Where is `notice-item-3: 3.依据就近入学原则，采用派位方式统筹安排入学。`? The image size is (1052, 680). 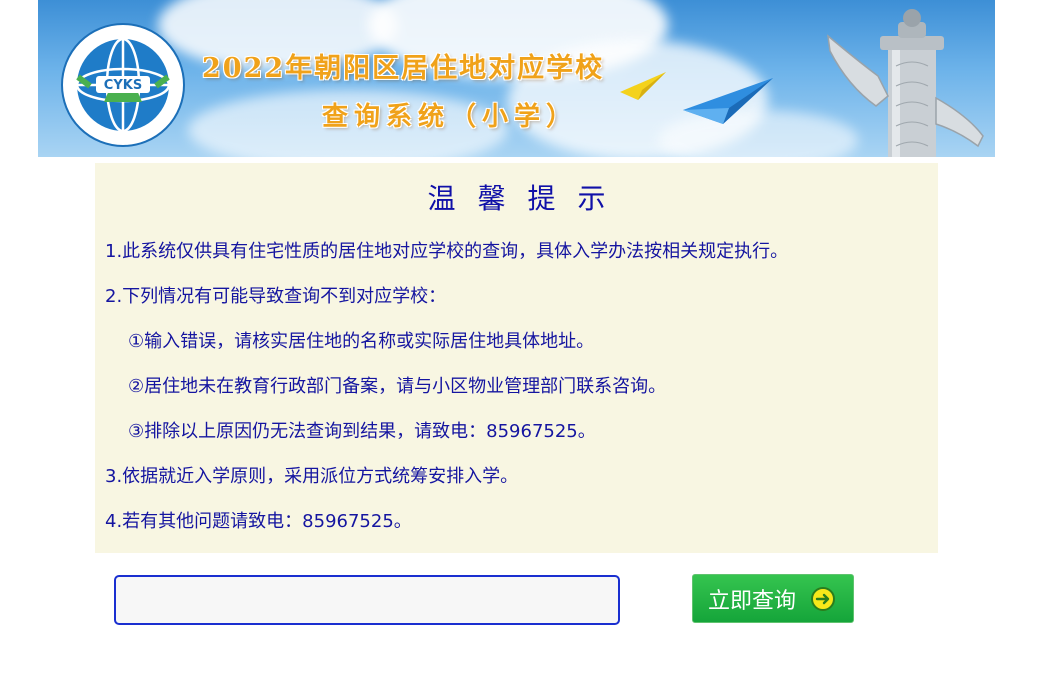
notice-item-3: 3.依据就近入学原则，采用派位方式统筹安排入学。 is located at coordinates (312, 476).